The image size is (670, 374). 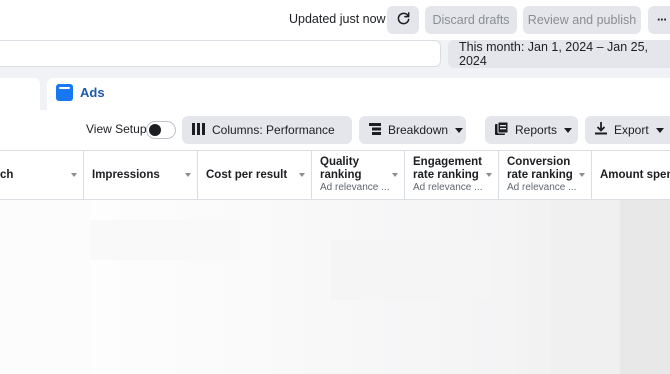 I want to click on reports-dropdown-button: Reports, so click(x=531, y=130).